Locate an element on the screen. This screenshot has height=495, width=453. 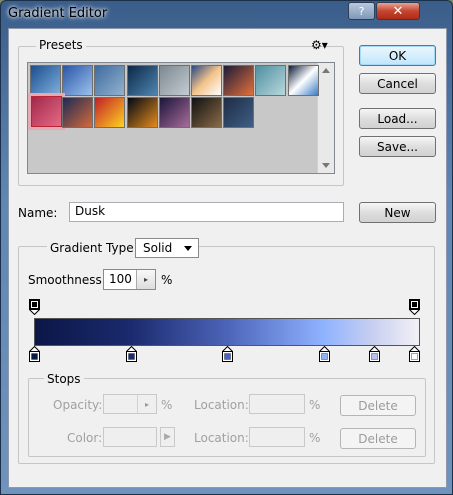
help-icon: ? is located at coordinates (361, 11).